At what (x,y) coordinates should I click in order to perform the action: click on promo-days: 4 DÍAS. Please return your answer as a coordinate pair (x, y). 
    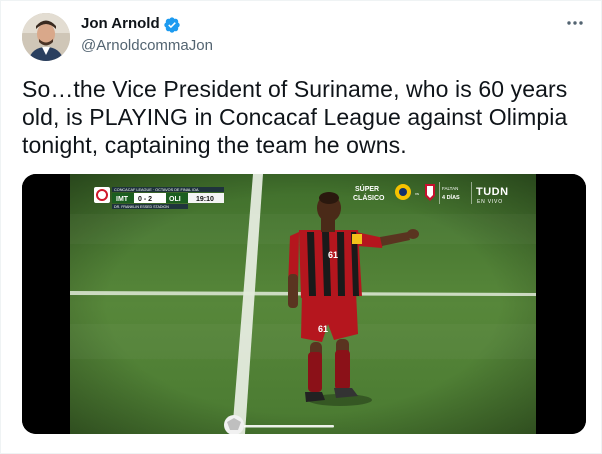
    Looking at the image, I should click on (451, 197).